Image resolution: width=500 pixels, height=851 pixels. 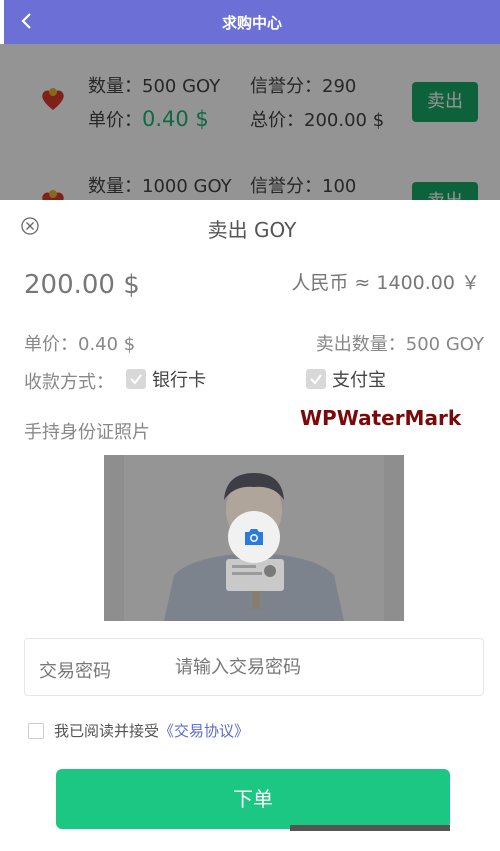 I want to click on trade-password-field: 交易密码, so click(x=254, y=667).